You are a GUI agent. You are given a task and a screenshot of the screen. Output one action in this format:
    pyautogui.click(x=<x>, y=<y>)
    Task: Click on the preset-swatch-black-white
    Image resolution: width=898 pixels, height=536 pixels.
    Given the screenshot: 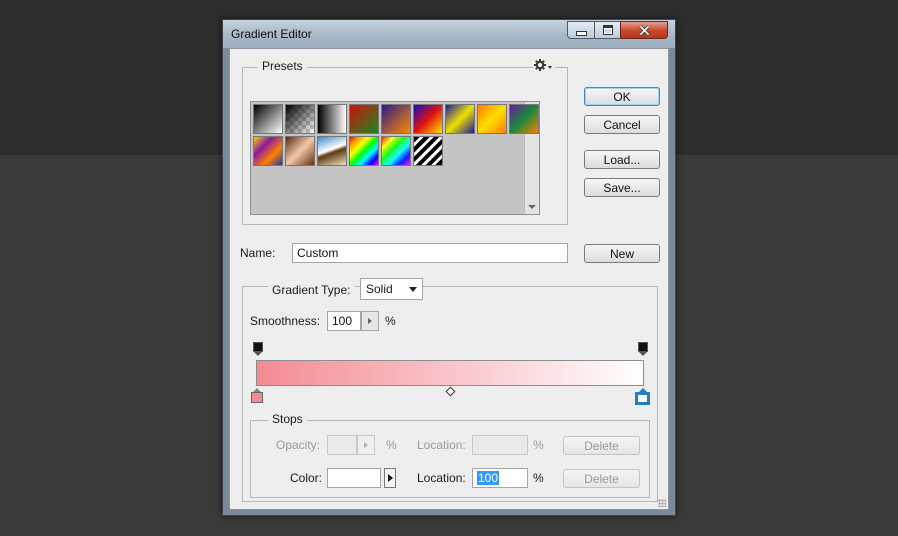 What is the action you would take?
    pyautogui.click(x=332, y=119)
    